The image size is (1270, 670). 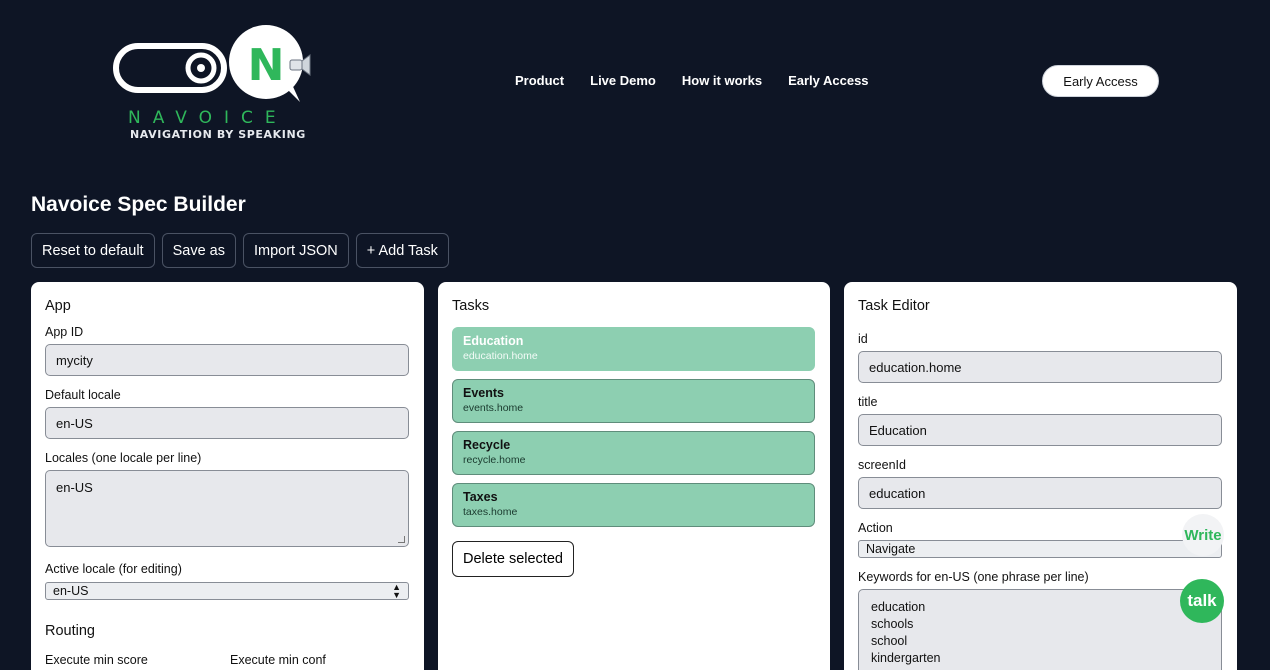 What do you see at coordinates (64, 332) in the screenshot?
I see `app-id-label: App ID` at bounding box center [64, 332].